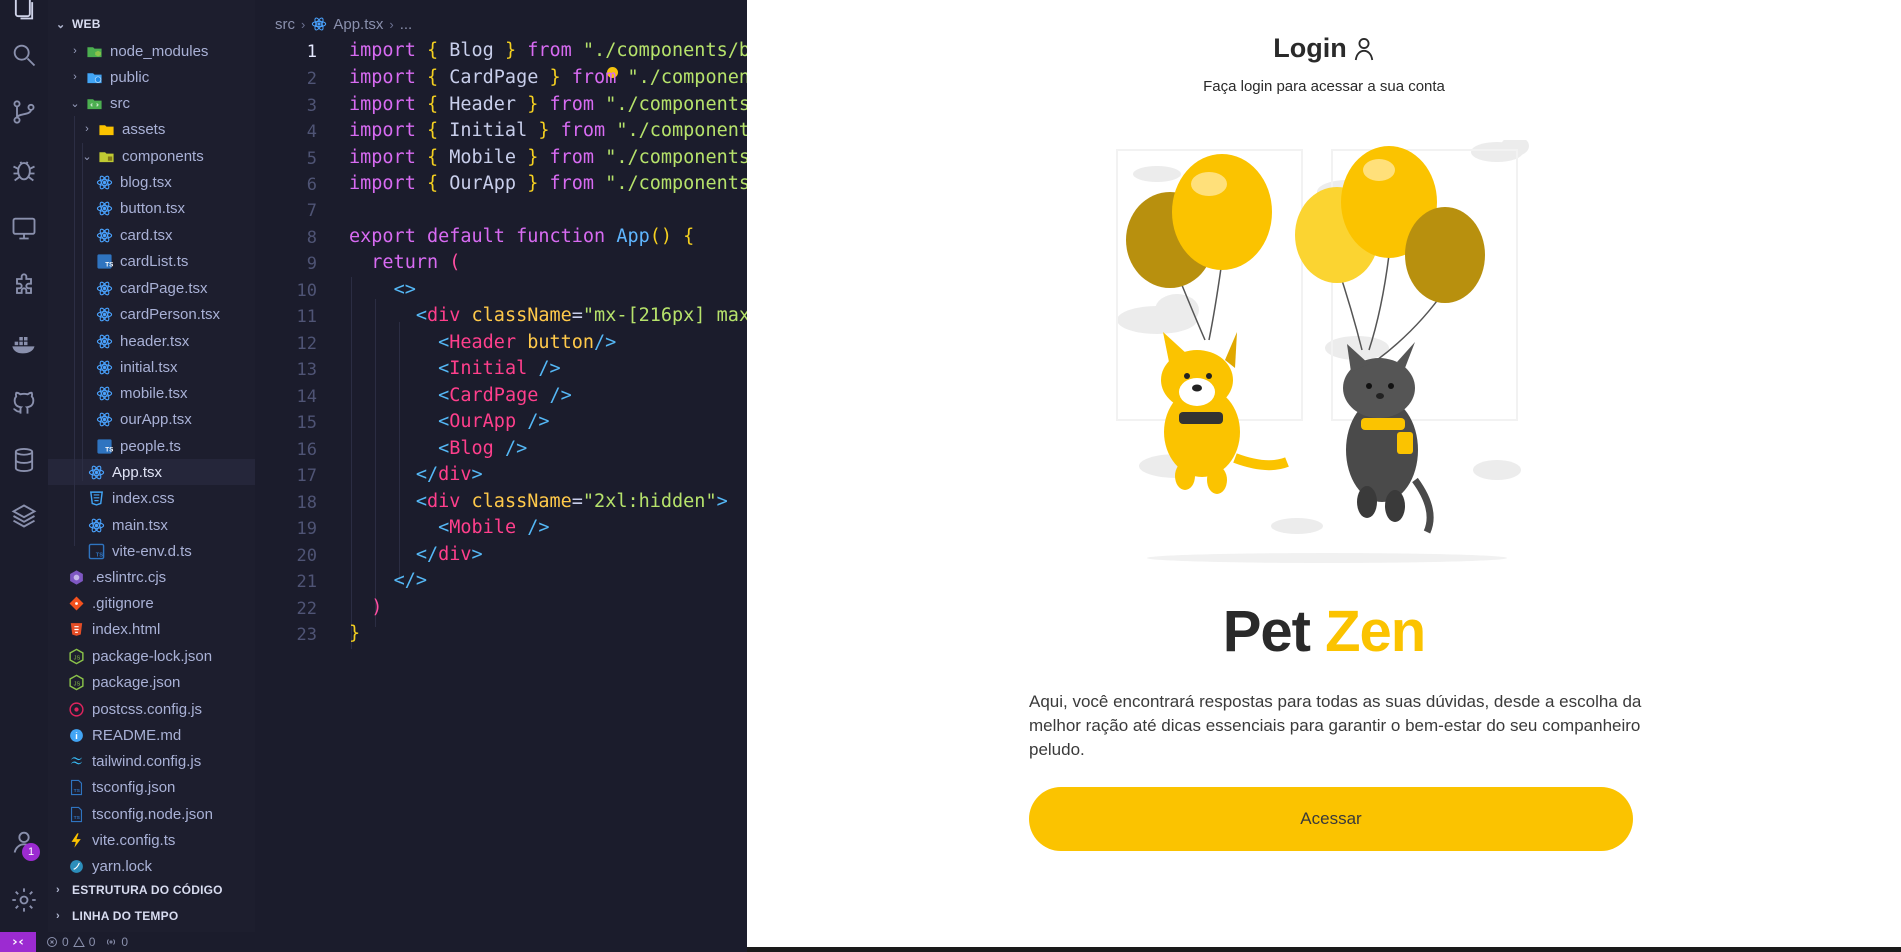 The height and width of the screenshot is (952, 1901). I want to click on tree-item-label: ourApp.tsx, so click(156, 419).